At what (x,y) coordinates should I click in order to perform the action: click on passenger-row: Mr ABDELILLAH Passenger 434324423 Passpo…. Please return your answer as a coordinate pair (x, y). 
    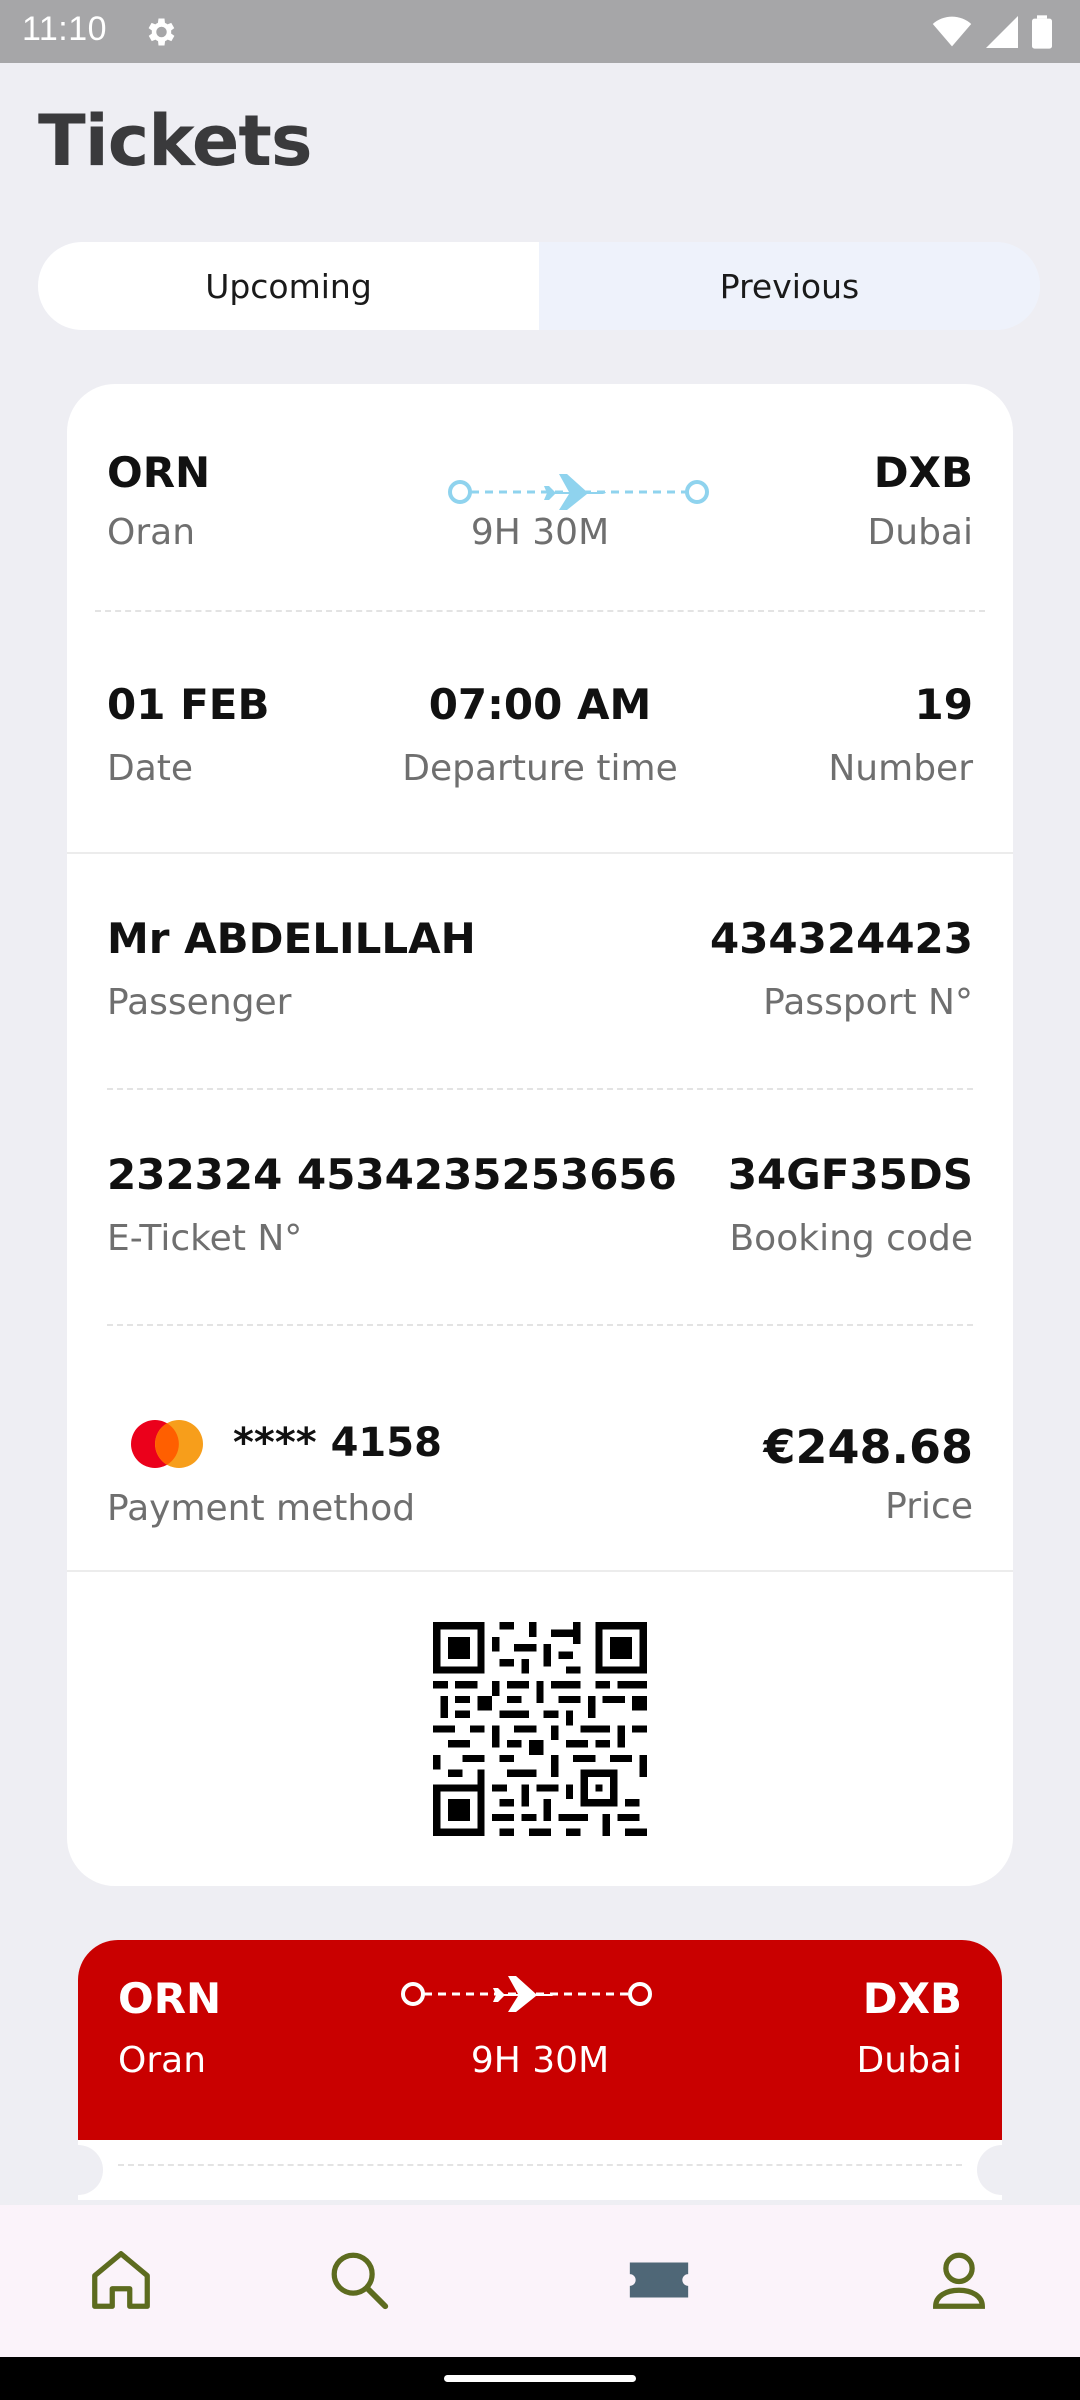
    Looking at the image, I should click on (540, 974).